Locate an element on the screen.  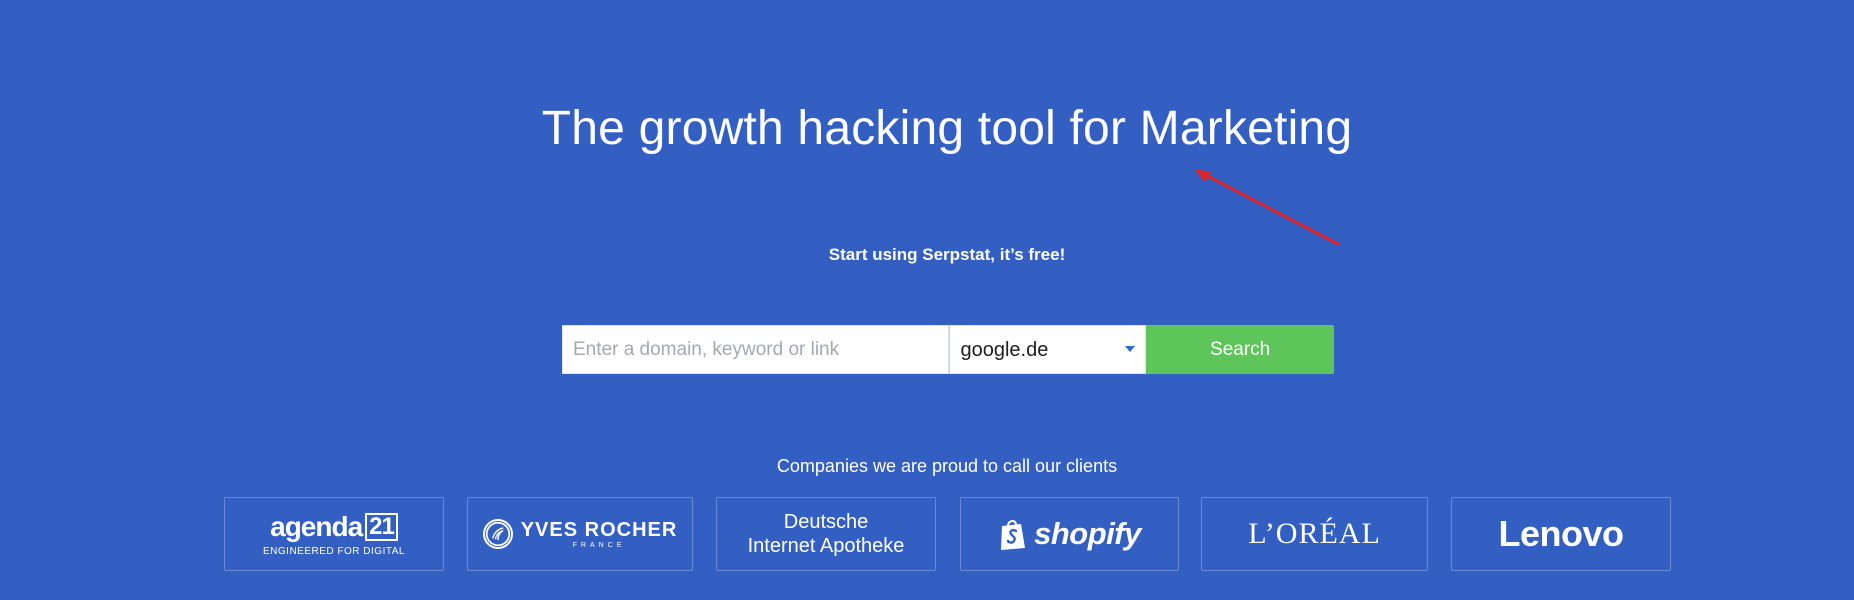
search-form: google.de Search is located at coordinates (948, 349).